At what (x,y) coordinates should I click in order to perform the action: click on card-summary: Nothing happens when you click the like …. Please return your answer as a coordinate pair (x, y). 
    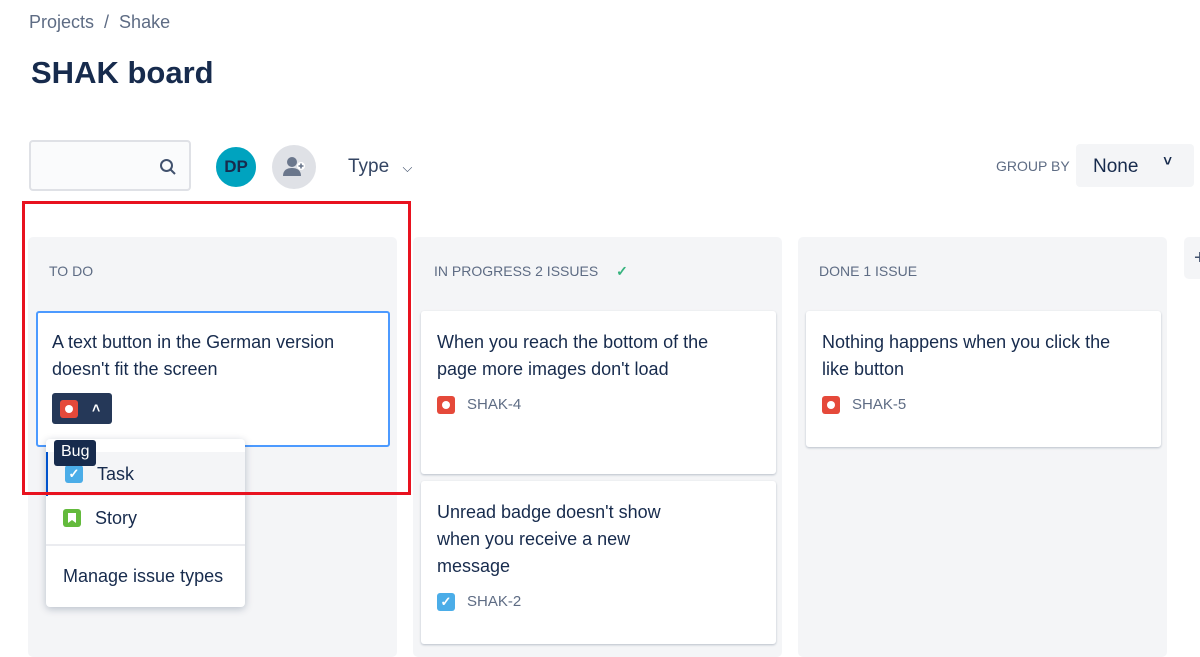
    Looking at the image, I should click on (966, 355).